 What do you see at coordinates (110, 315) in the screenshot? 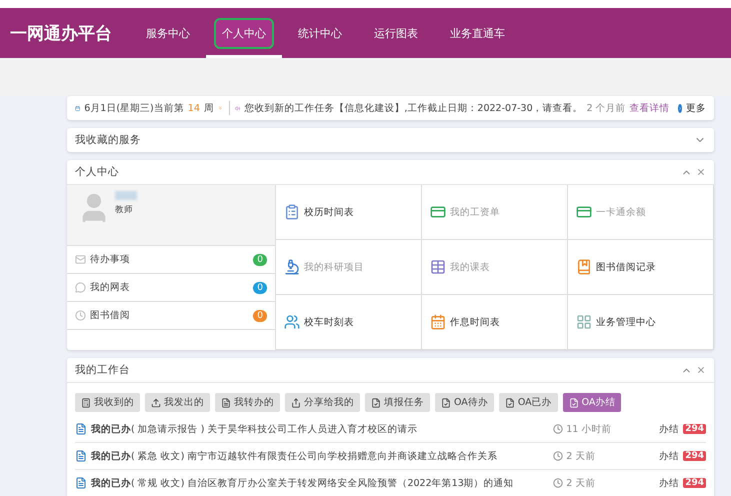
I see `counter-label: 图书借阅` at bounding box center [110, 315].